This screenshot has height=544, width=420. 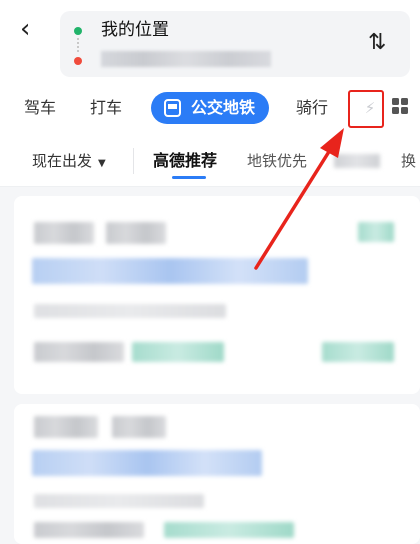 I want to click on bus-icon, so click(x=172, y=108).